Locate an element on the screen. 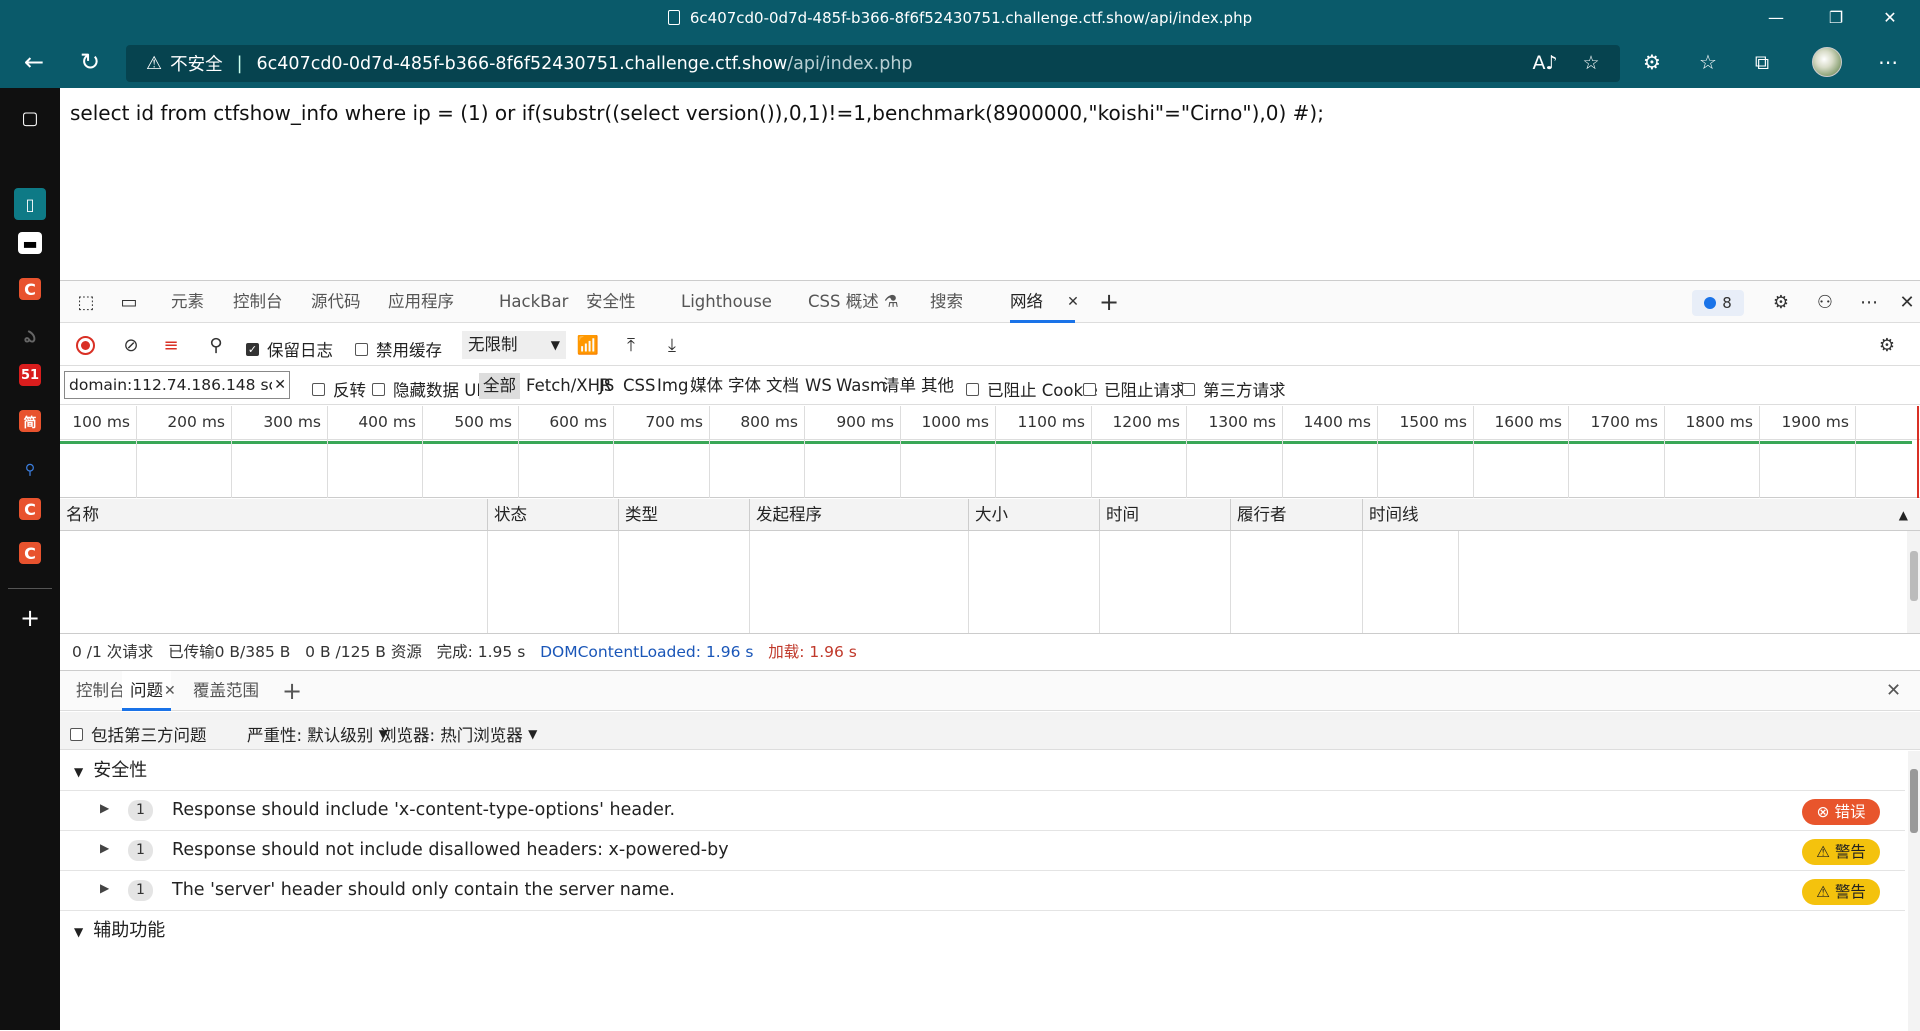 This screenshot has height=1031, width=1920. col-fulfilled-by: 履行者 is located at coordinates (1297, 515).